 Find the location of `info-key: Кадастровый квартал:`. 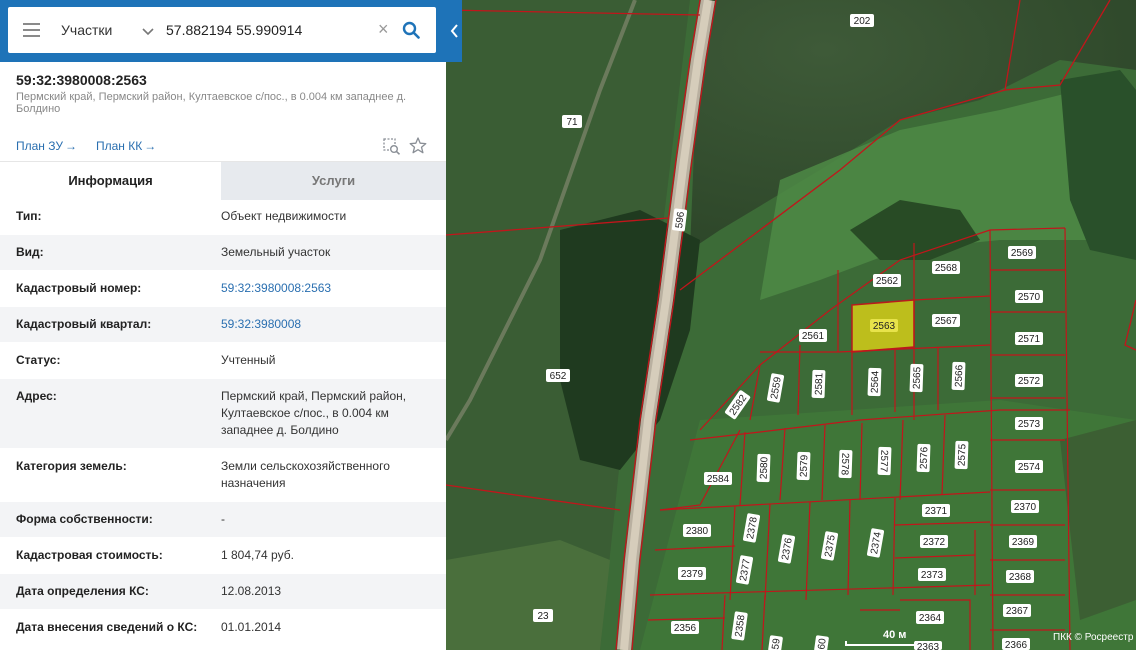

info-key: Кадастровый квартал: is located at coordinates (84, 324).